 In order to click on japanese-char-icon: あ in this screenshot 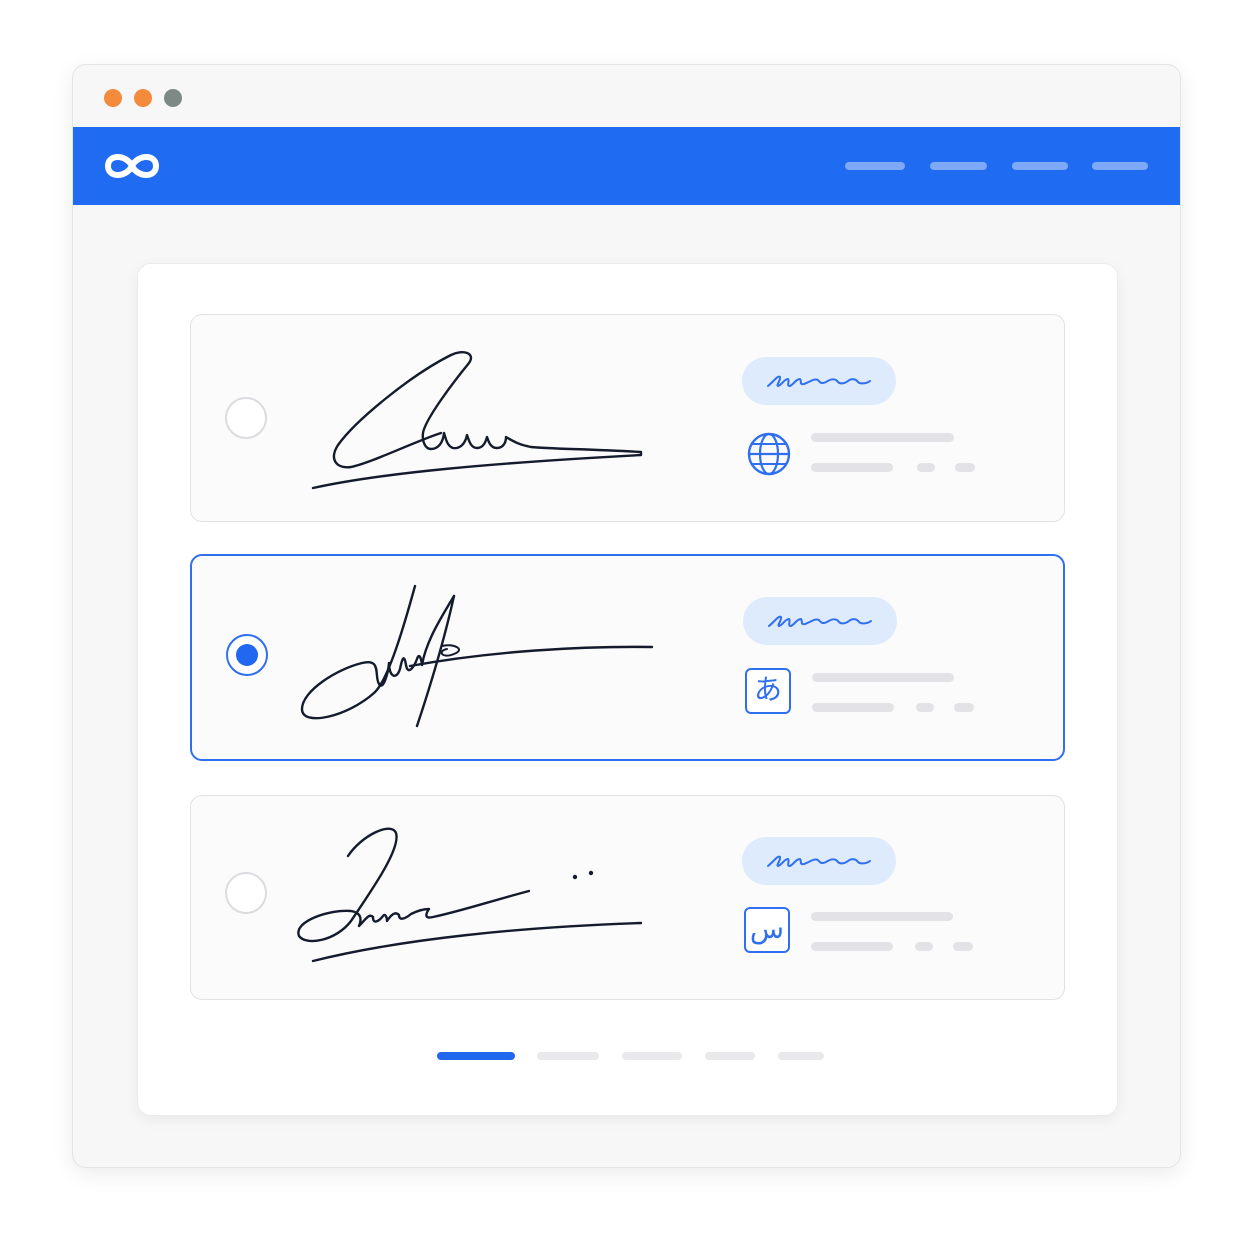, I will do `click(768, 691)`.